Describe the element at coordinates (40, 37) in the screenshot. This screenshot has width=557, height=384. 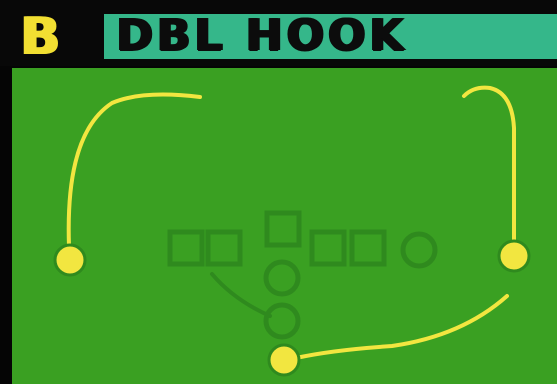
I see `play-slot-letter: B` at that location.